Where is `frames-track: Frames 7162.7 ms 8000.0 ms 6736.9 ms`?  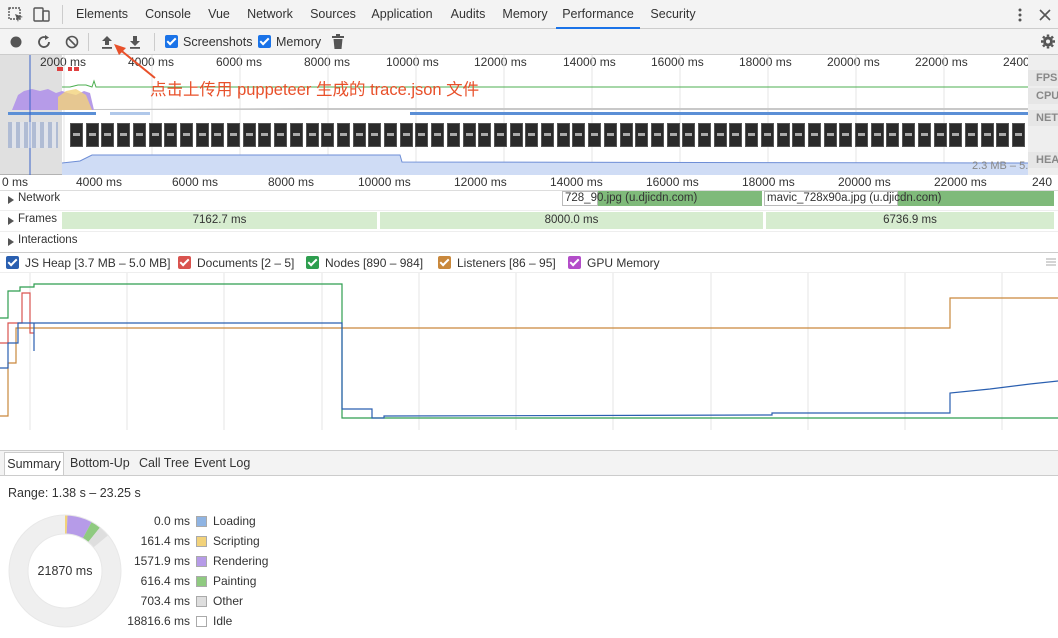
frames-track: Frames 7162.7 ms 8000.0 ms 6736.9 ms is located at coordinates (529, 221).